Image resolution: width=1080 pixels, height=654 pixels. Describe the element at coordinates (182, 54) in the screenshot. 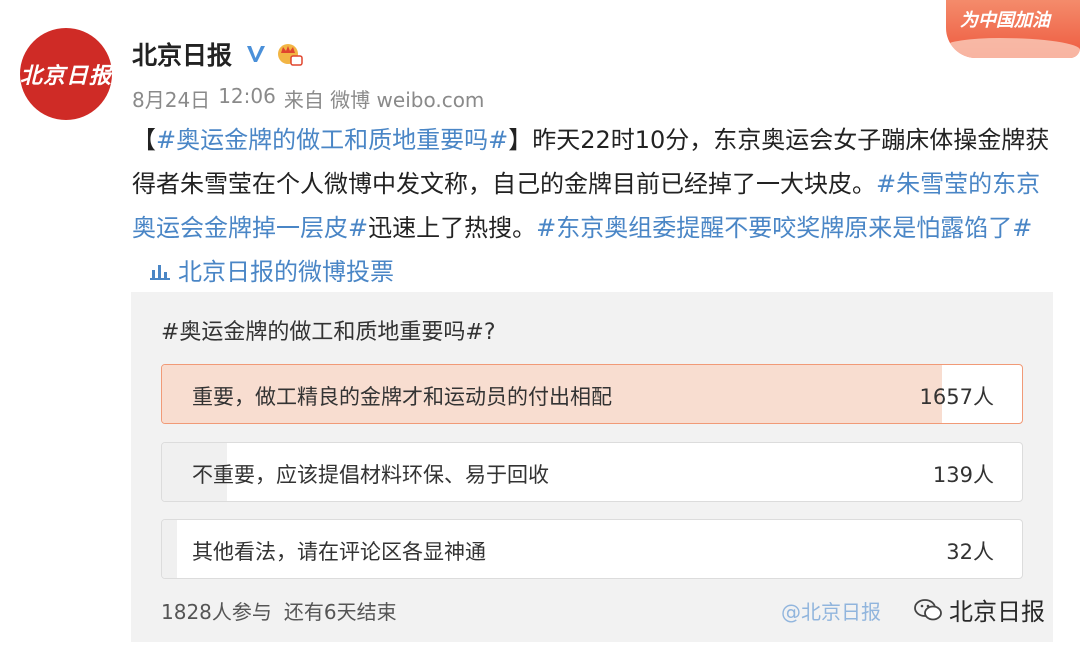

I see `author-name: 北京日报` at that location.